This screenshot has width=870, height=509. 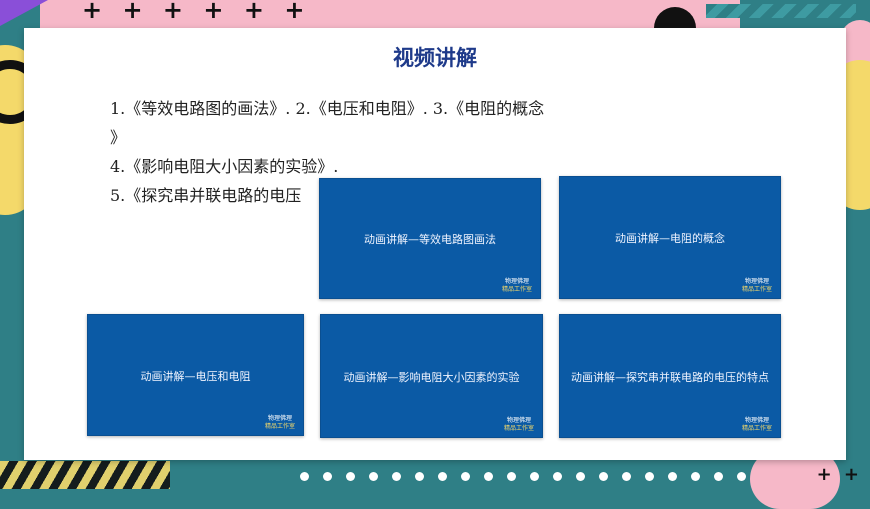 I want to click on video-label: 动画讲解—电压和电阻, so click(x=195, y=376).